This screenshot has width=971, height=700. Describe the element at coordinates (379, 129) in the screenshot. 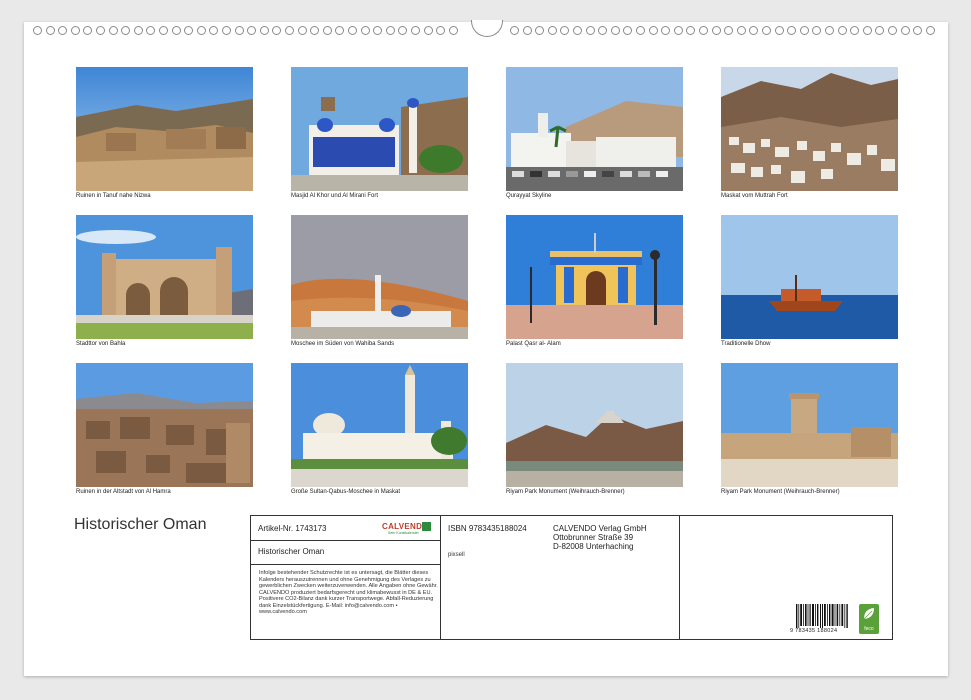

I see `photo-masjid-al-khor` at that location.